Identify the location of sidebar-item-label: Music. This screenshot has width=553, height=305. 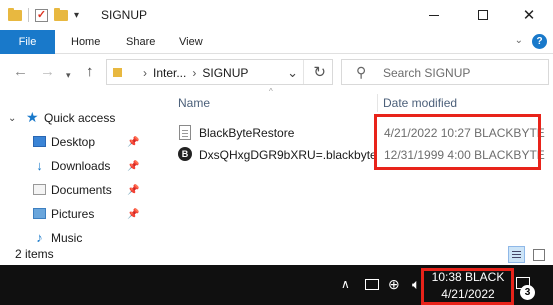
(67, 237).